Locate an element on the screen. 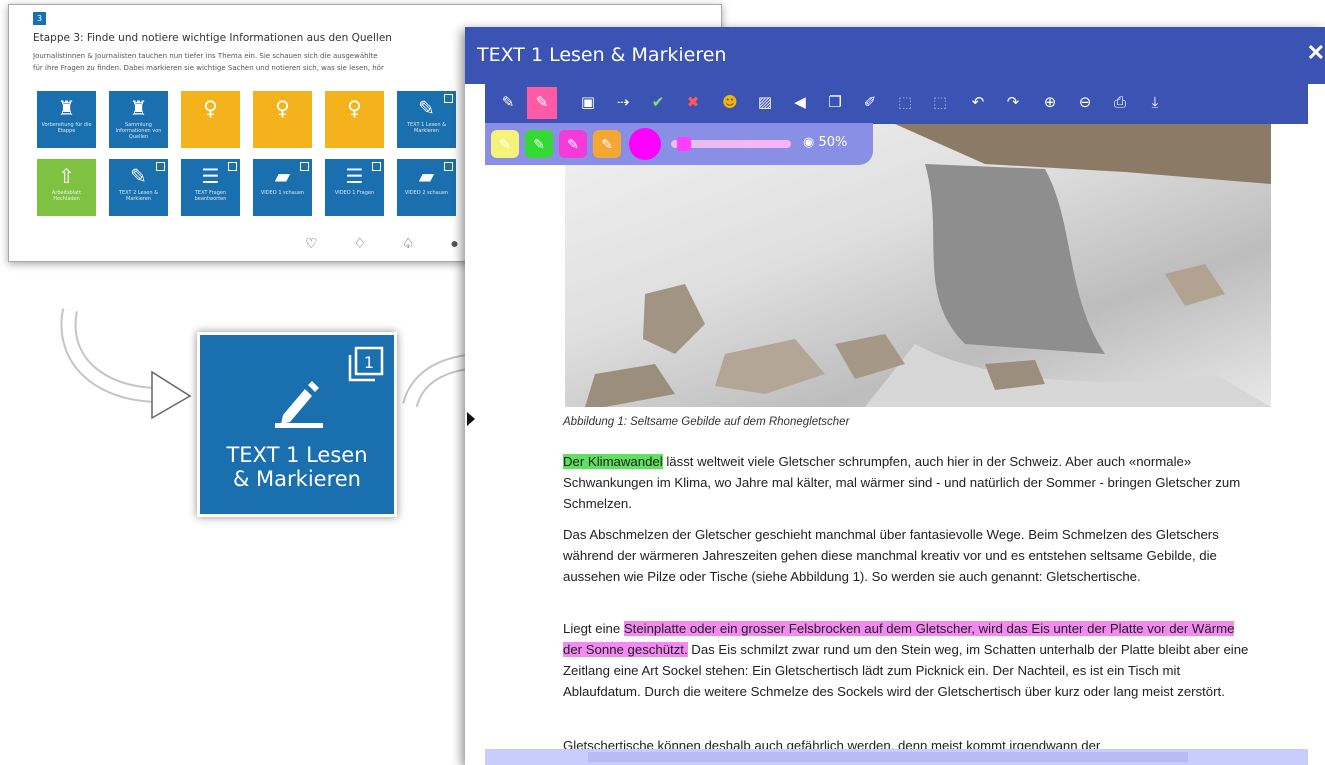 Image resolution: width=1325 pixels, height=765 pixels. pencil-icon is located at coordinates (299, 404).